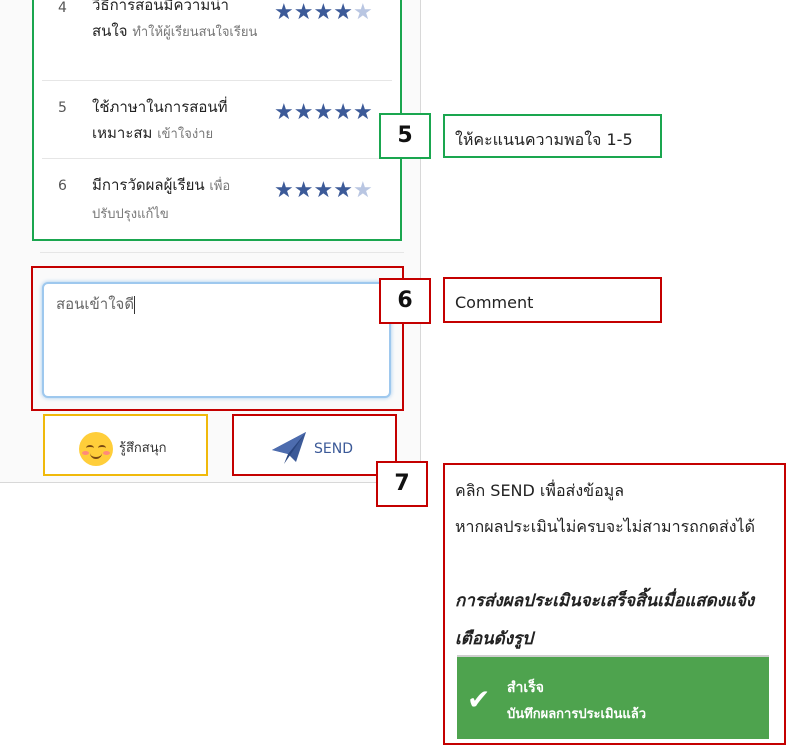 Image resolution: width=800 pixels, height=756 pixels. I want to click on rating-number: 6, so click(62, 186).